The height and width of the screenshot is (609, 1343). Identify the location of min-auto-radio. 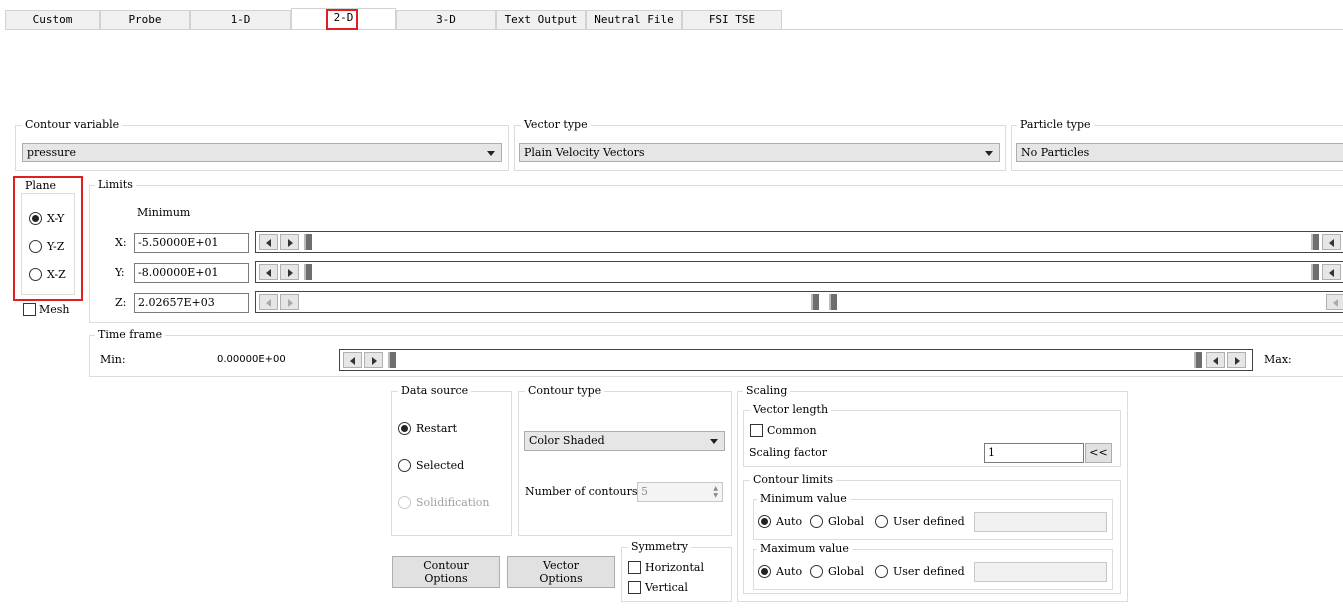
(764, 521).